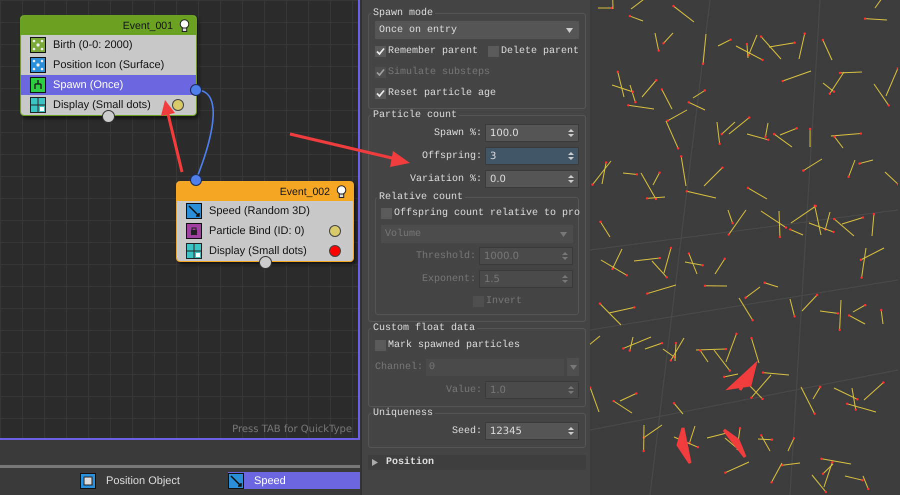  Describe the element at coordinates (466, 431) in the screenshot. I see `field-label: Seed:` at that location.